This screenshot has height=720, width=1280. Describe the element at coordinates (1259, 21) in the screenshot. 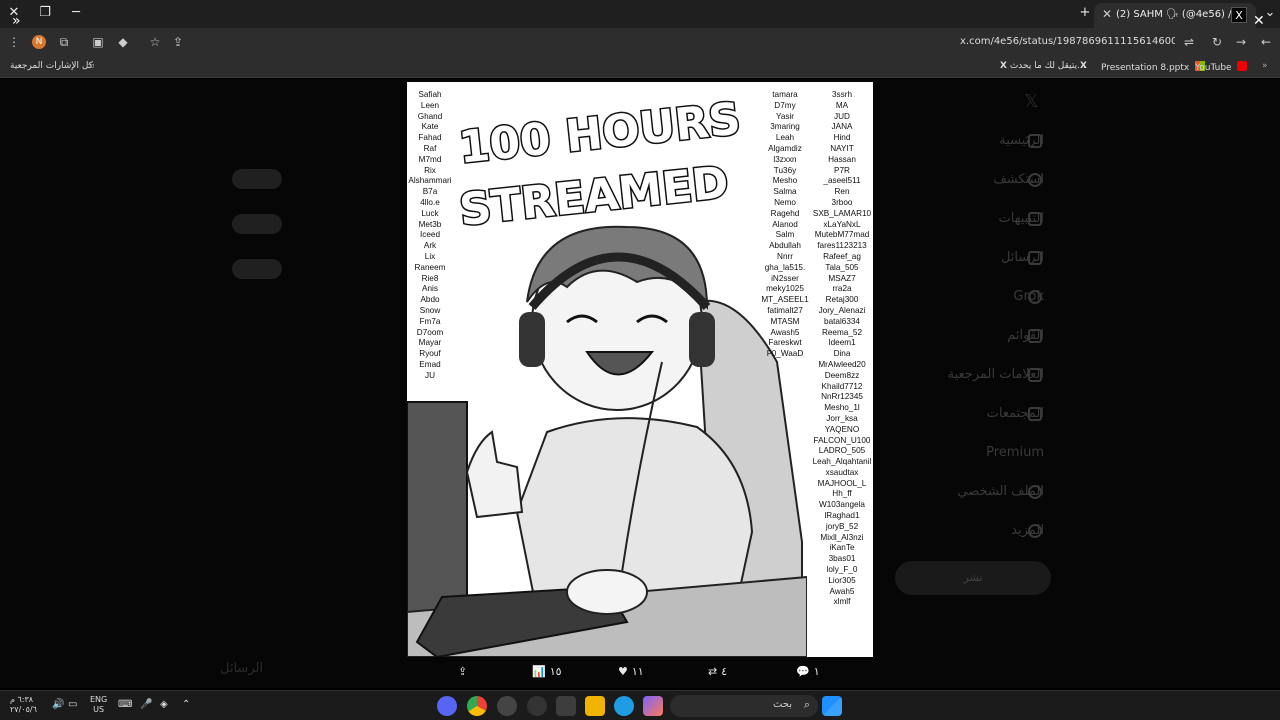

I see `close-viewer-icon: ✕` at that location.